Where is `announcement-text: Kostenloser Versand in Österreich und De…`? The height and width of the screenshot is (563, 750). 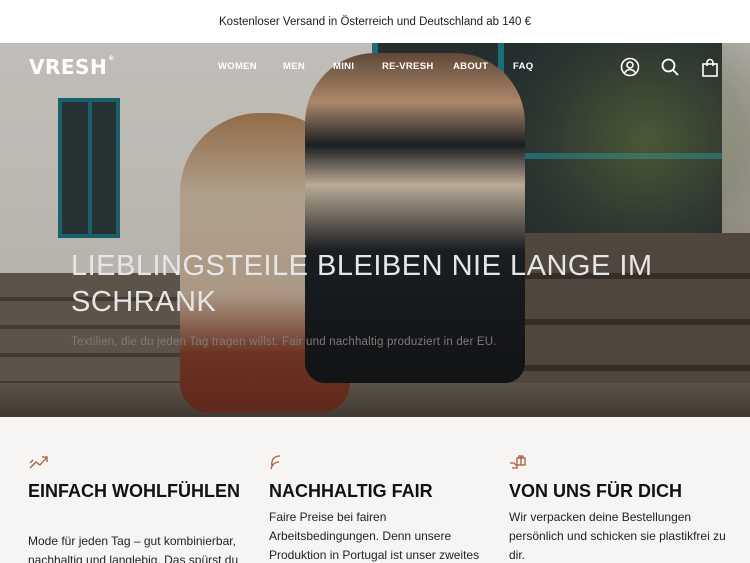 announcement-text: Kostenloser Versand in Österreich und De… is located at coordinates (375, 21).